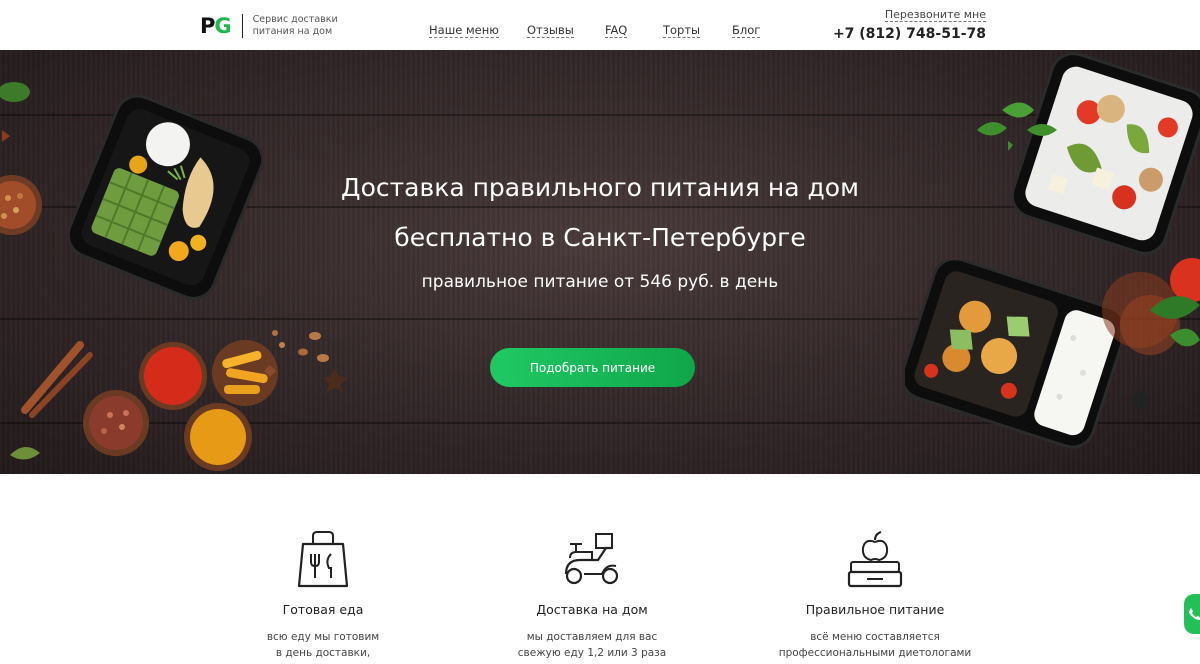 The height and width of the screenshot is (664, 1200). What do you see at coordinates (323, 609) in the screenshot?
I see `feature-title: Готовая еда` at bounding box center [323, 609].